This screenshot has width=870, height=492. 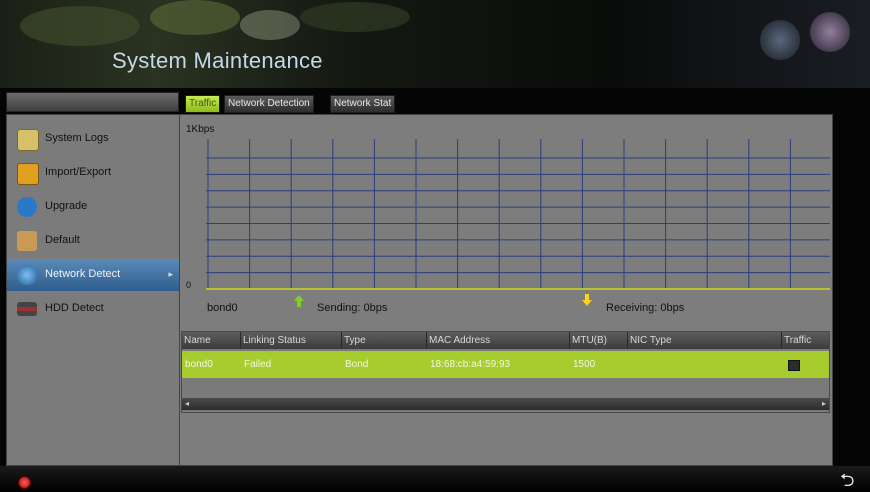 What do you see at coordinates (27, 275) in the screenshot?
I see `network-globe-icon` at bounding box center [27, 275].